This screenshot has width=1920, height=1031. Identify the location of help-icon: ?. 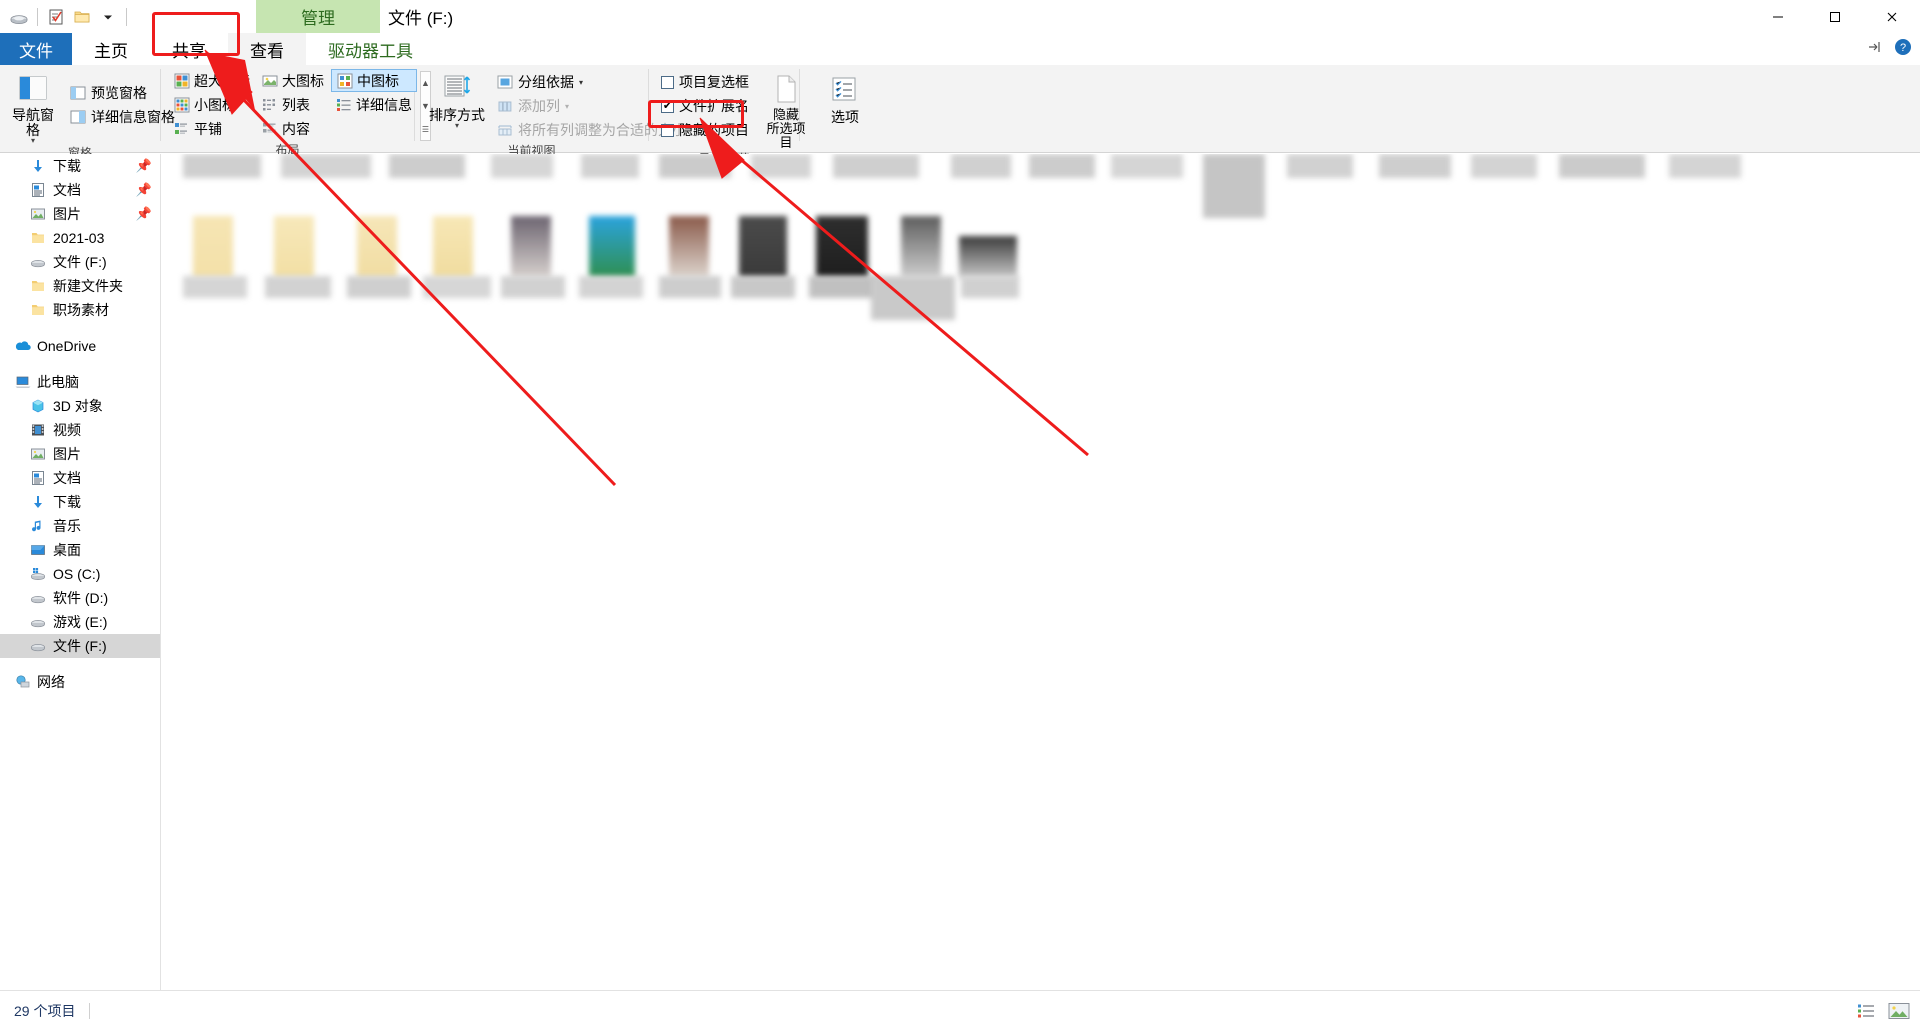
(1903, 49).